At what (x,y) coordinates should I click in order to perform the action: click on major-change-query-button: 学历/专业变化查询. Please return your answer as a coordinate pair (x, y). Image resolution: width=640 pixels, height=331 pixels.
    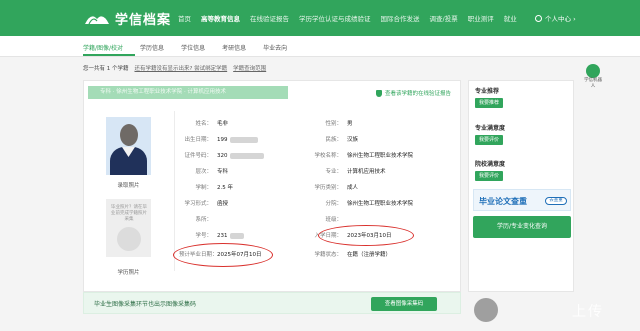
    Looking at the image, I should click on (522, 227).